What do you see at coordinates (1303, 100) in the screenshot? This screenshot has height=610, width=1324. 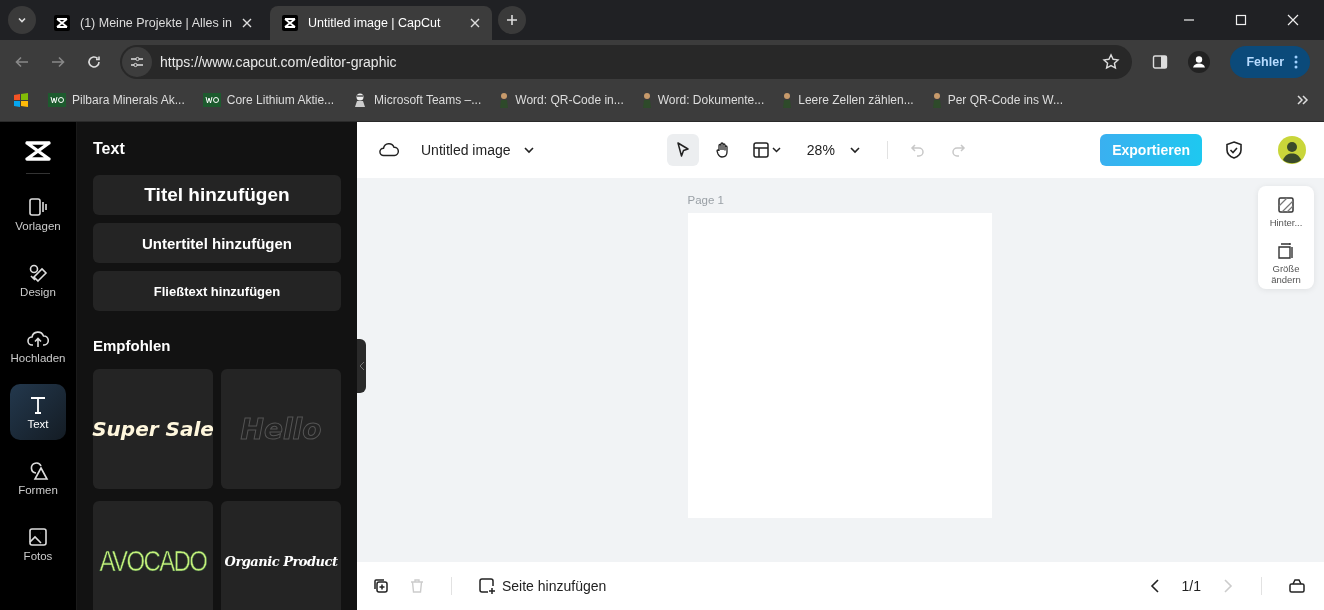 I see `more-bookmarks-icon` at bounding box center [1303, 100].